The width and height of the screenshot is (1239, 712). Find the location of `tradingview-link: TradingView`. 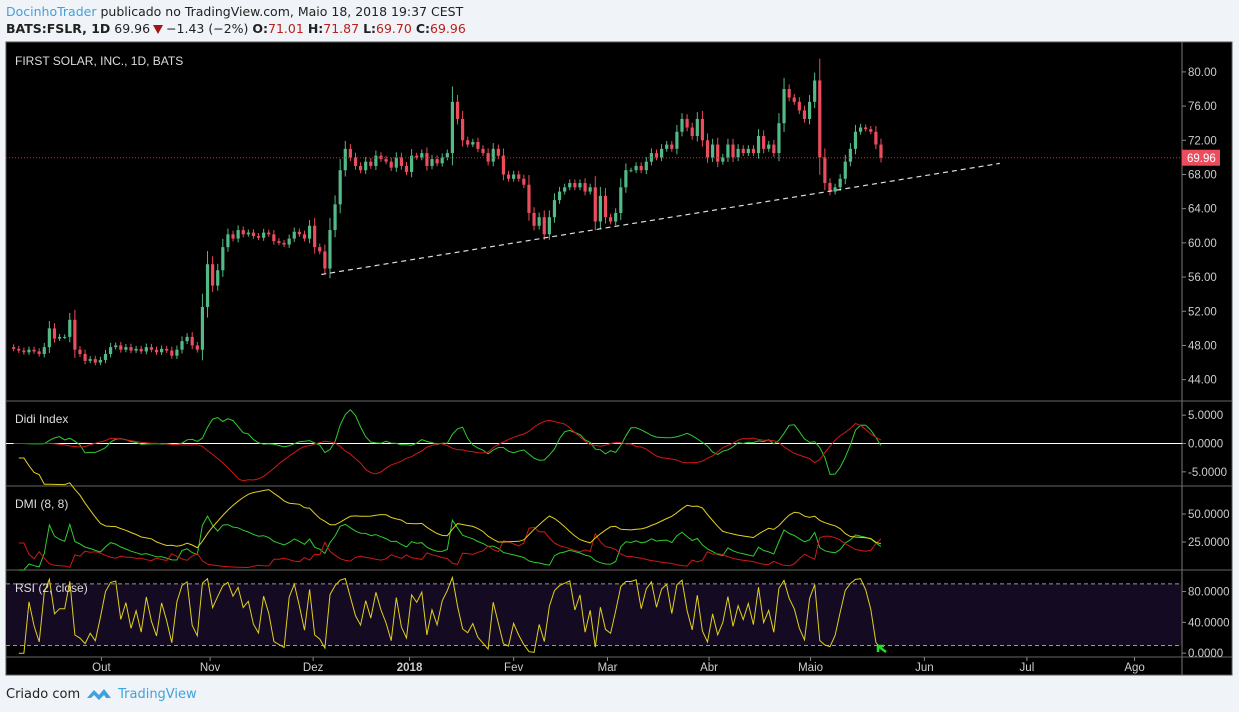

tradingview-link: TradingView is located at coordinates (157, 694).